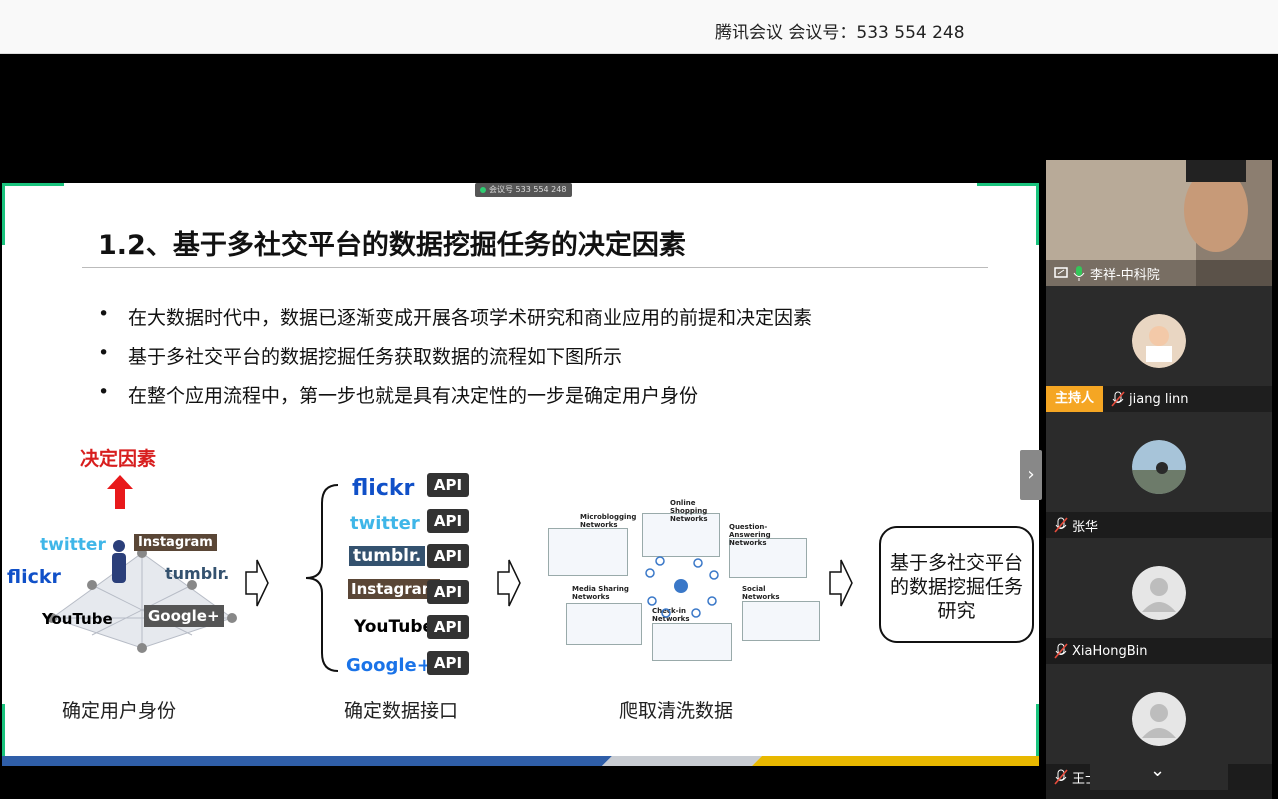  What do you see at coordinates (639, 27) in the screenshot?
I see `title-bar: 腾讯会议 会议号：533 554 248` at bounding box center [639, 27].